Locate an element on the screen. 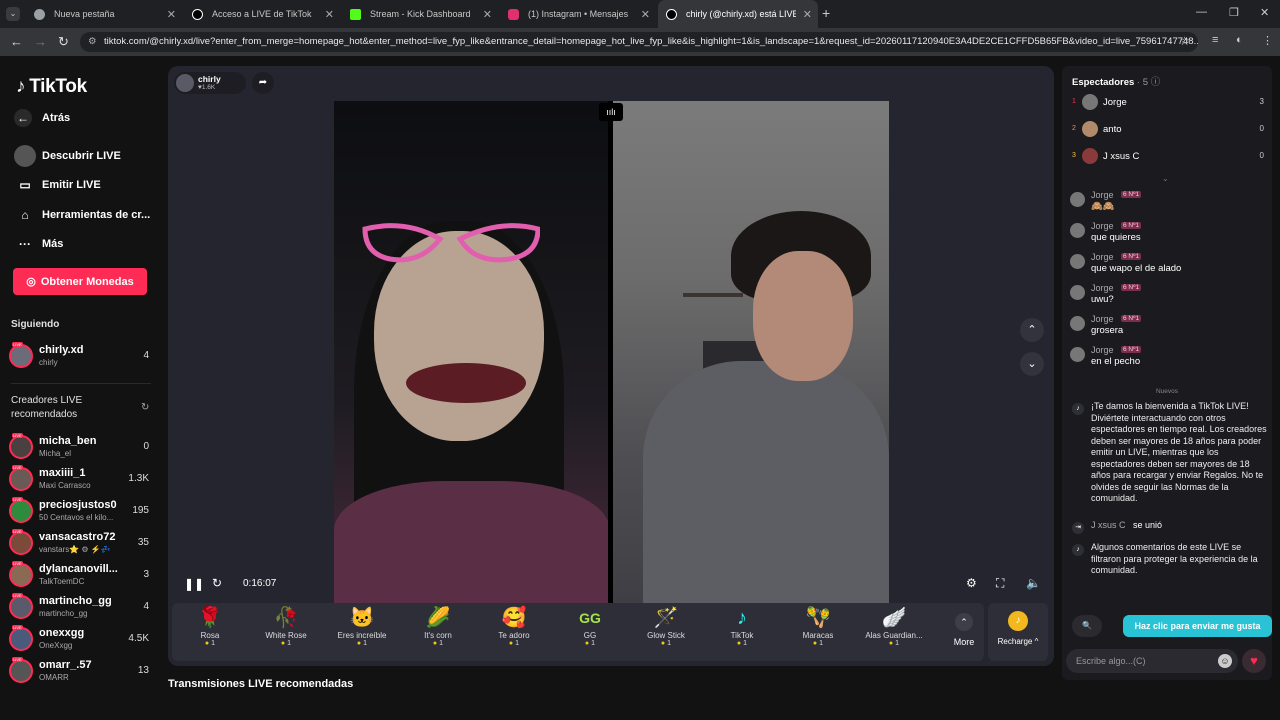 The width and height of the screenshot is (1280, 720). gift-item: 🌹 Rosa ● 1 is located at coordinates (210, 632).